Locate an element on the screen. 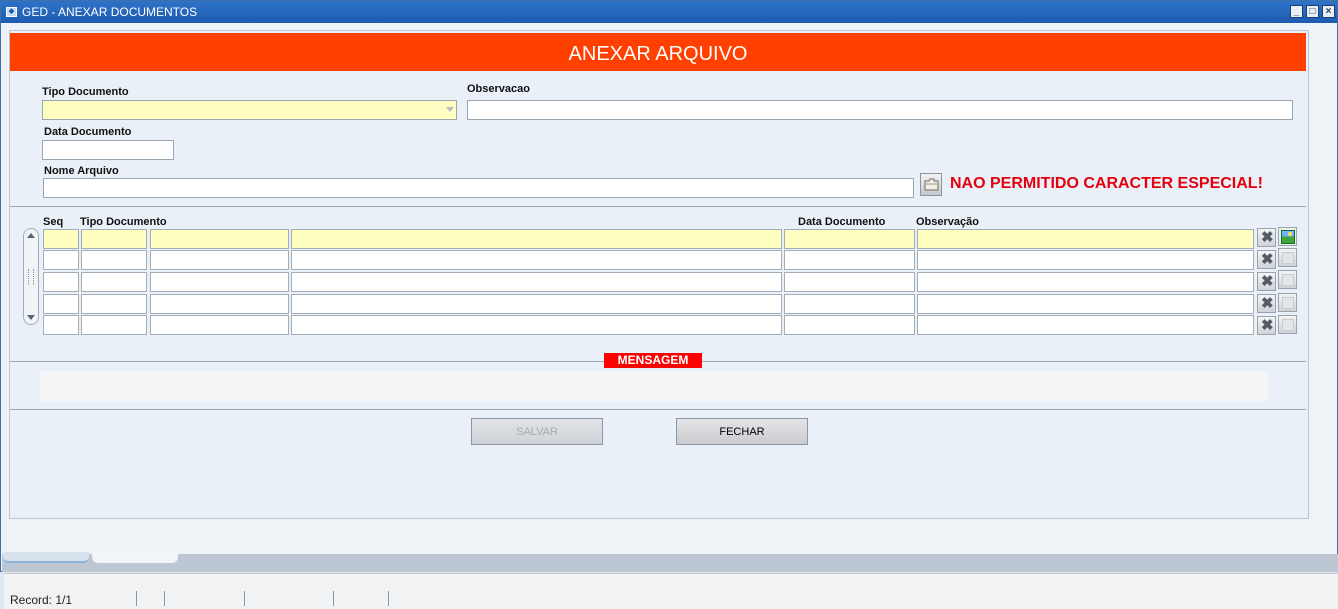 The width and height of the screenshot is (1338, 609). nome-arquivo-input is located at coordinates (478, 188).